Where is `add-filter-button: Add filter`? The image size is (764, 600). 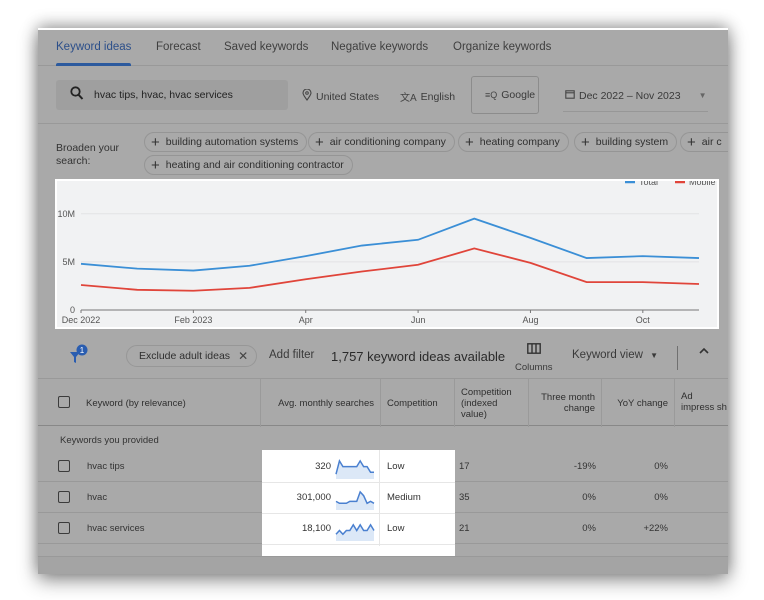 add-filter-button: Add filter is located at coordinates (291, 355).